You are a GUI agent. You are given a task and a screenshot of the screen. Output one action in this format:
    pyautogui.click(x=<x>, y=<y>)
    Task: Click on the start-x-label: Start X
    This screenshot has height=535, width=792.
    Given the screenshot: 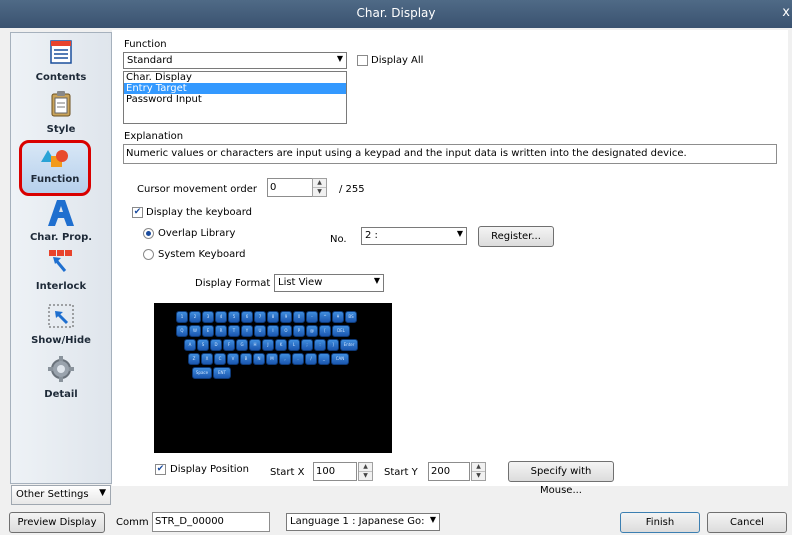 What is the action you would take?
    pyautogui.click(x=287, y=472)
    